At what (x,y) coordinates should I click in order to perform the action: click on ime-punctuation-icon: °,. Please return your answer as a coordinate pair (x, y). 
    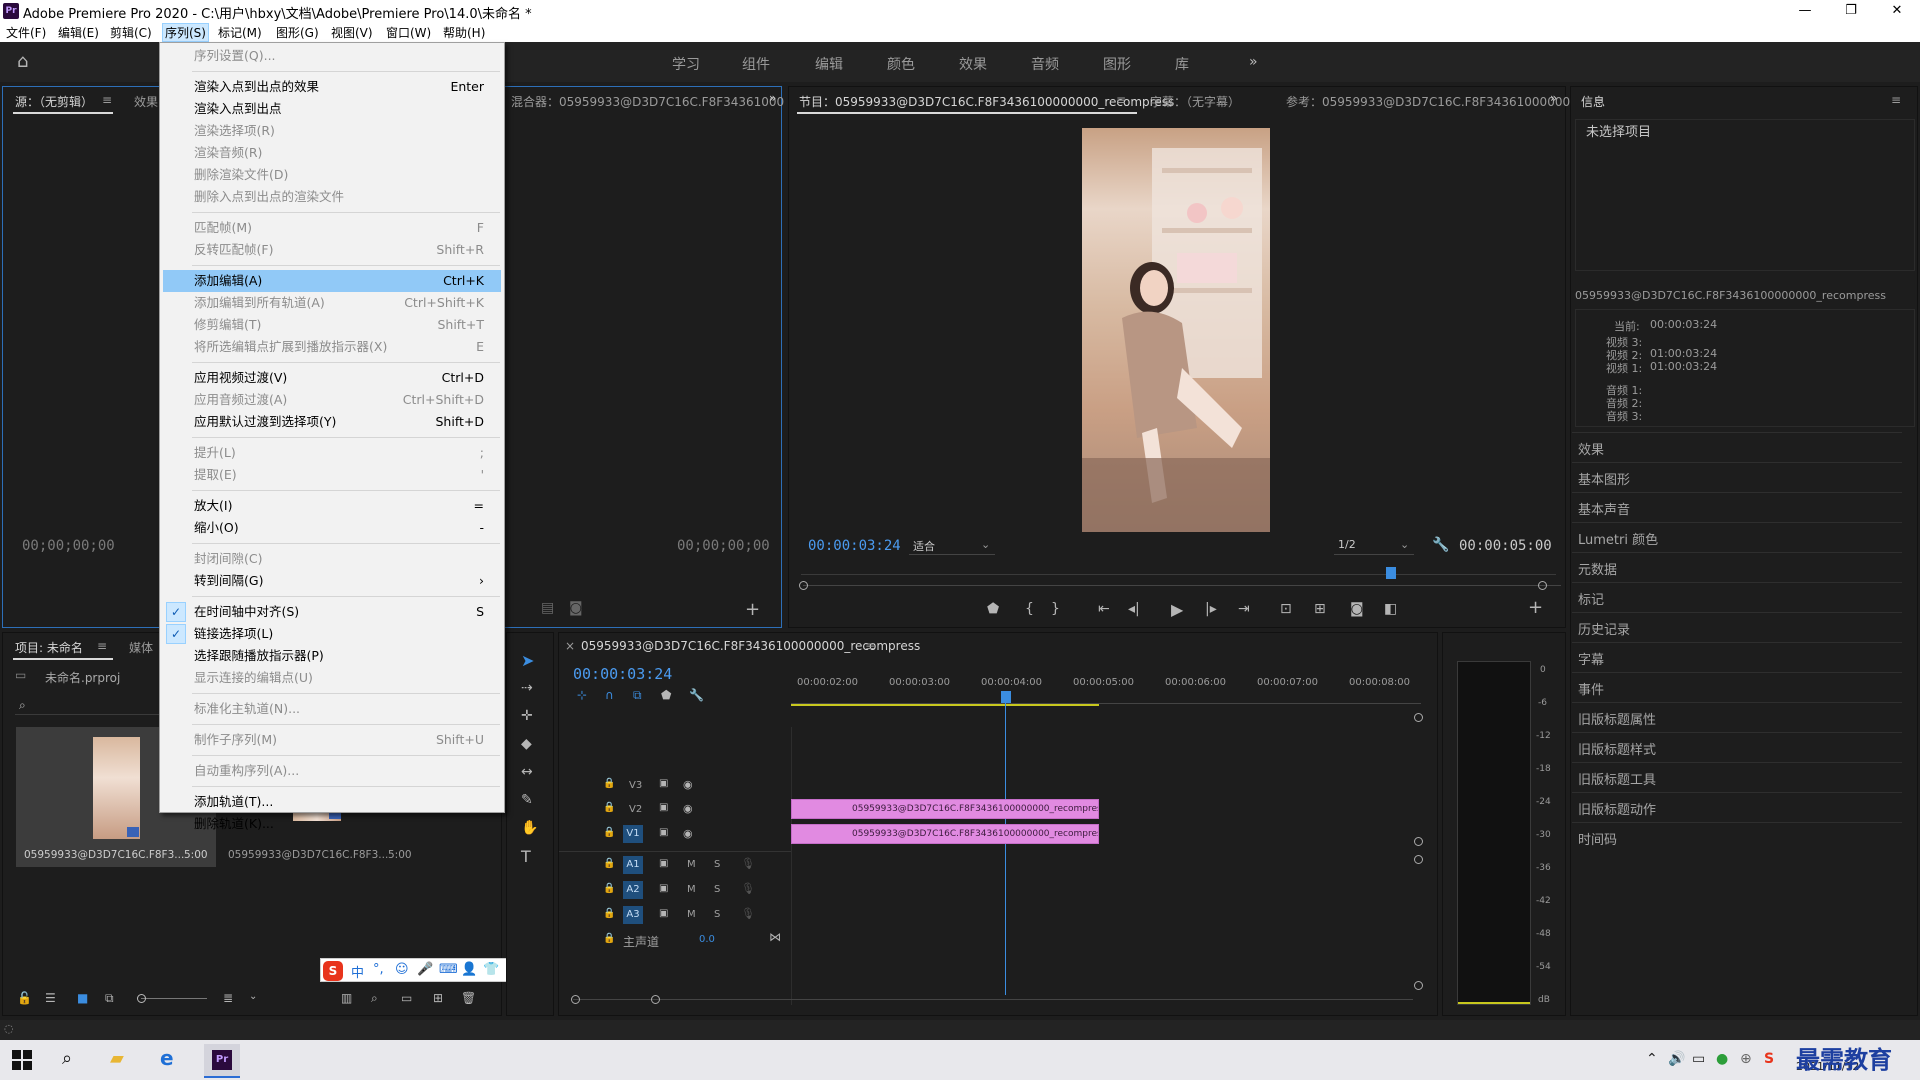
    Looking at the image, I should click on (378, 969).